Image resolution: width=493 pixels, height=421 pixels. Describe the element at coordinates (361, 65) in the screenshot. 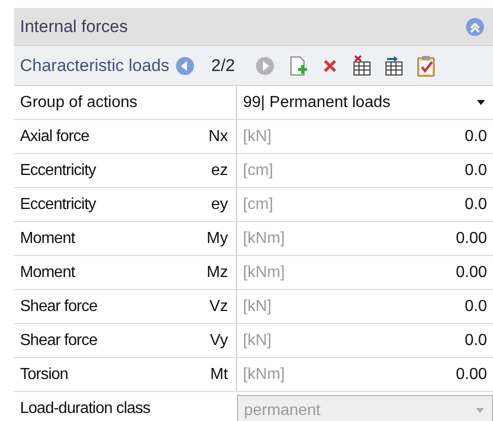

I see `table-delete-icon` at that location.